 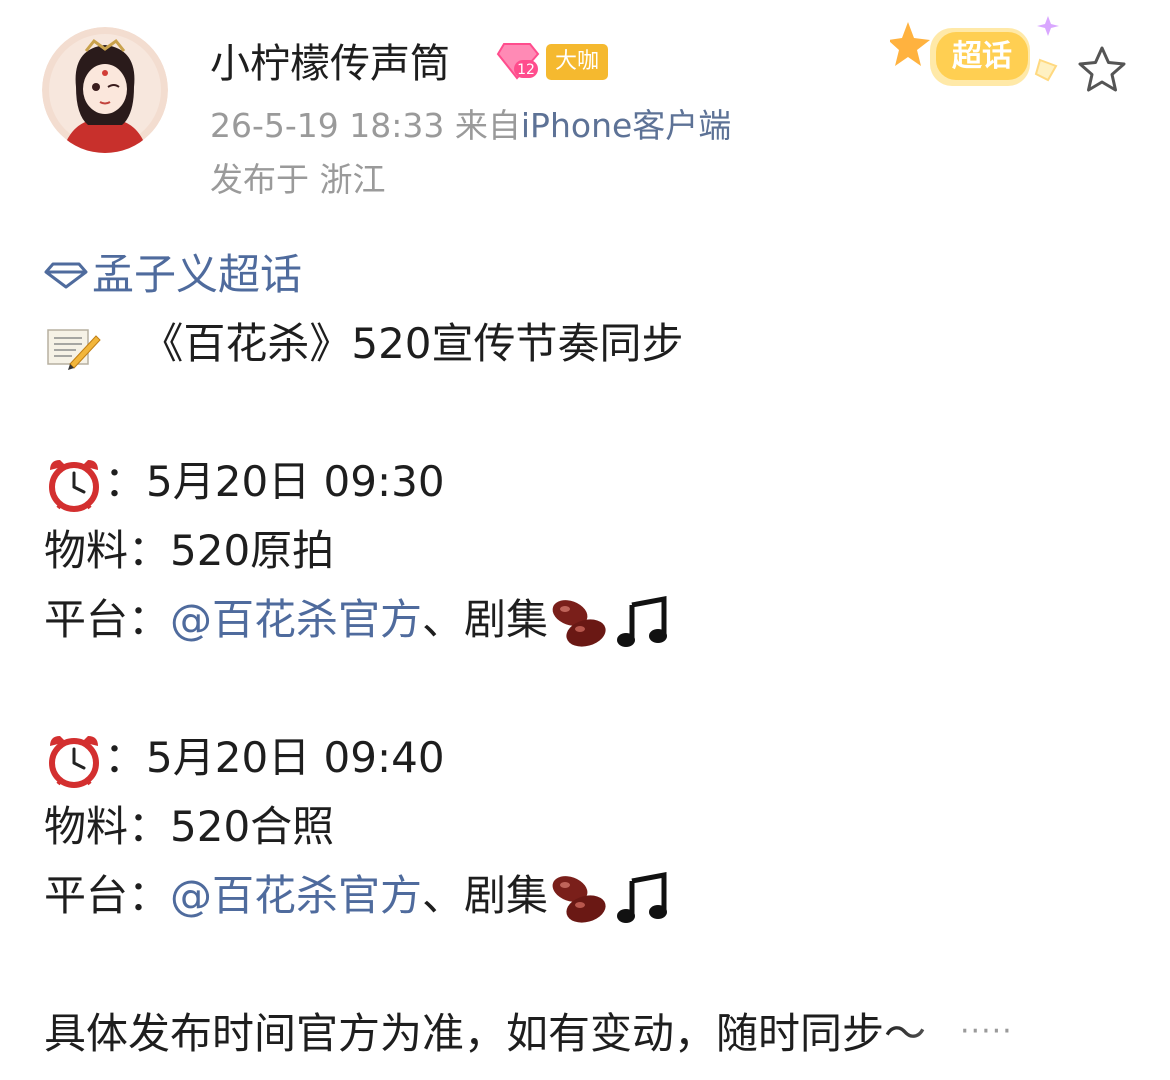 I want to click on vip-badge: 大咖, so click(x=577, y=62).